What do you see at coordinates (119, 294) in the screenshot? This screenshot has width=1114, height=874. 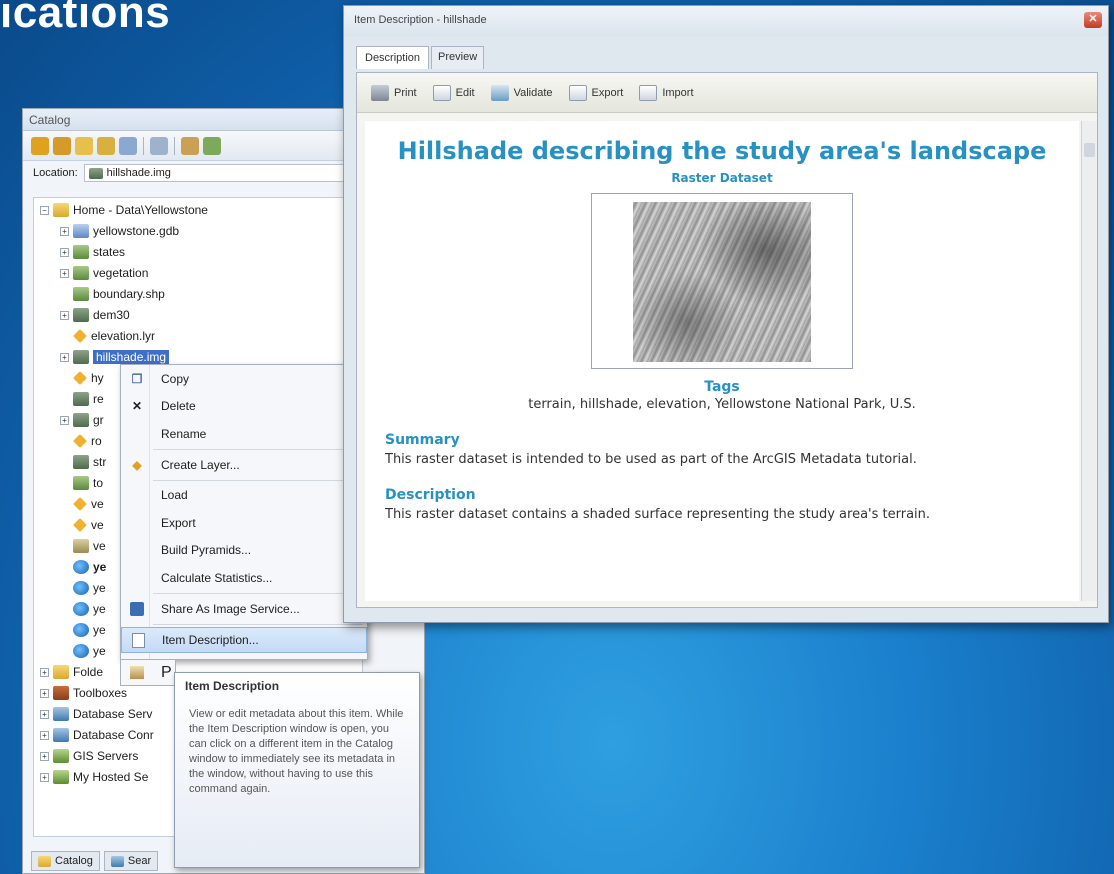 I see `tree-item: boundary.shp` at bounding box center [119, 294].